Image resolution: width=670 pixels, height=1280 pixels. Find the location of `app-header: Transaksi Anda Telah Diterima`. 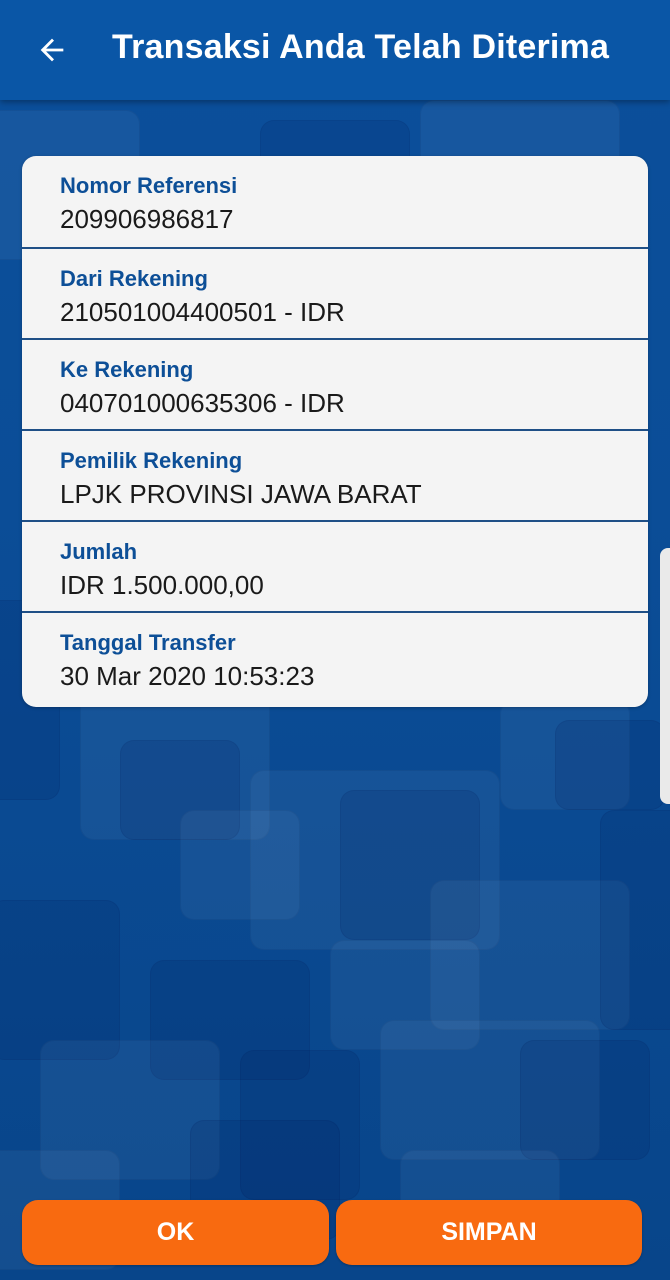

app-header: Transaksi Anda Telah Diterima is located at coordinates (335, 50).